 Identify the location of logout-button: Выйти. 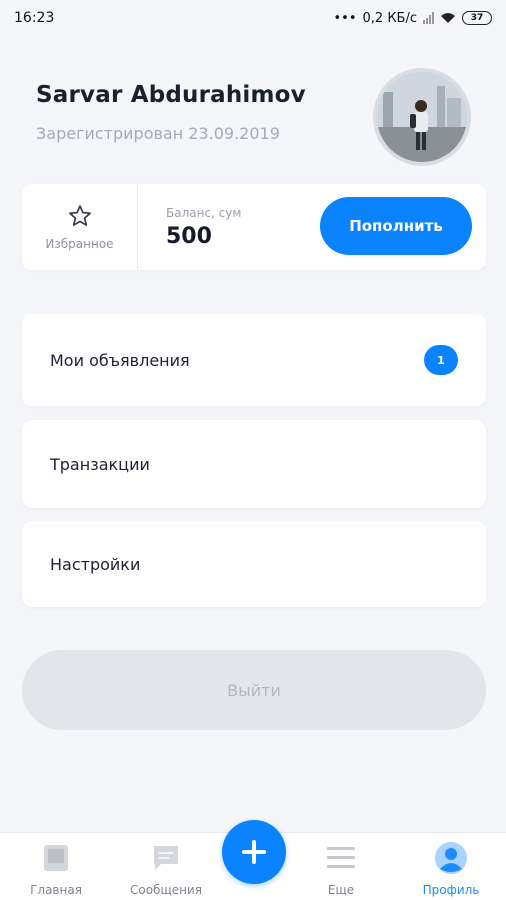
(254, 690).